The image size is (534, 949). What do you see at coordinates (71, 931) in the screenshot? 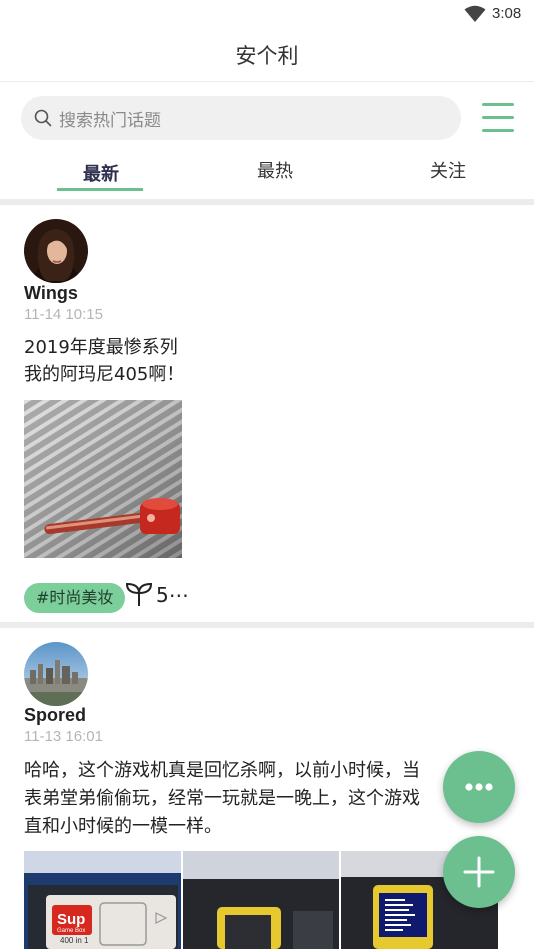
I see `game-box-subtitle: Game Box` at bounding box center [71, 931].